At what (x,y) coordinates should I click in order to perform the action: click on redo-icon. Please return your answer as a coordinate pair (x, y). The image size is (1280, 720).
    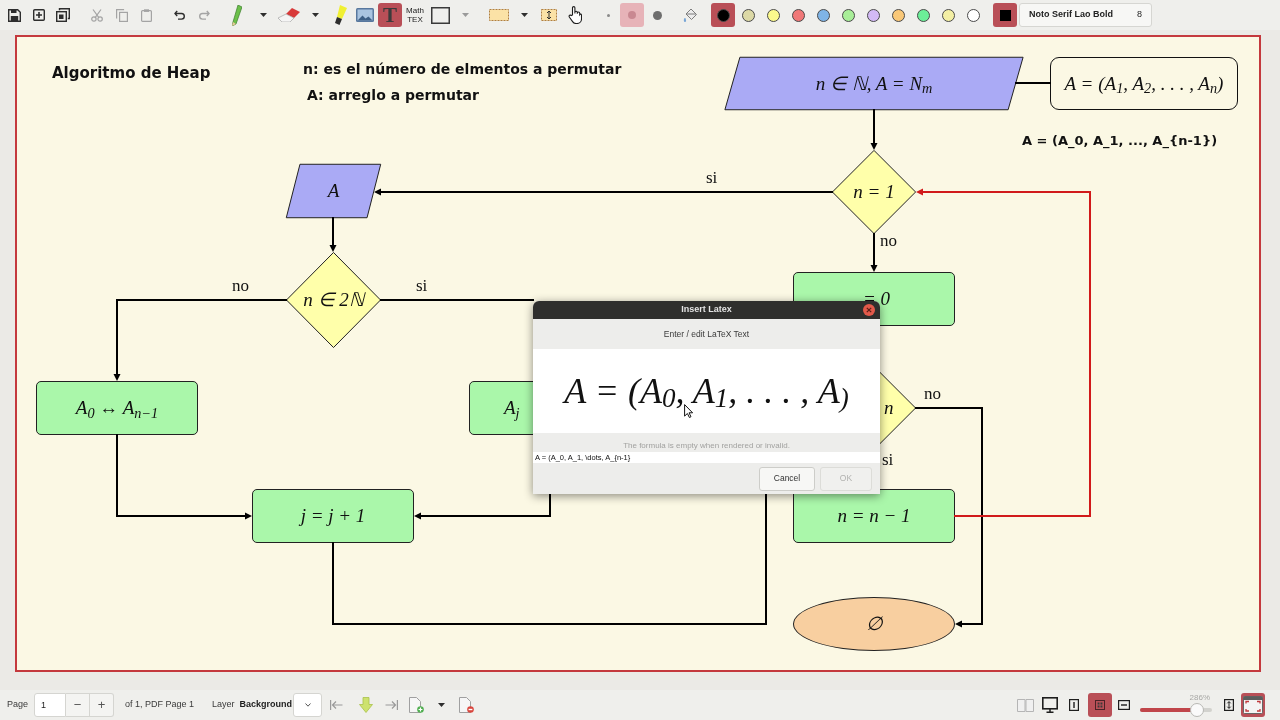
    Looking at the image, I should click on (204, 15).